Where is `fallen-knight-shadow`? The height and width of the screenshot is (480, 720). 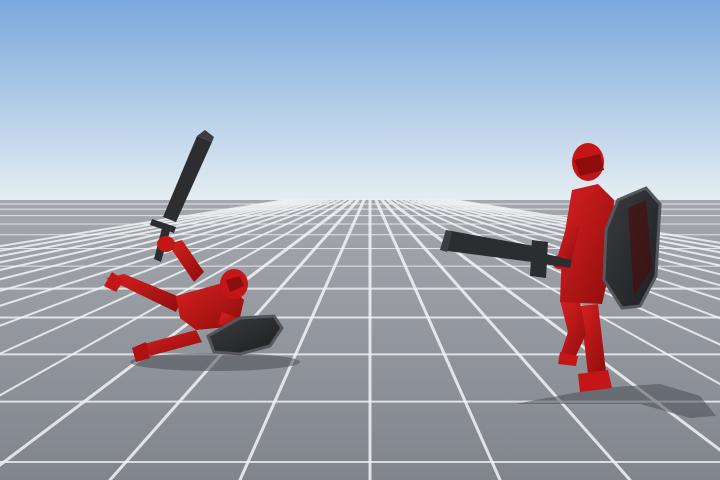 fallen-knight-shadow is located at coordinates (215, 362).